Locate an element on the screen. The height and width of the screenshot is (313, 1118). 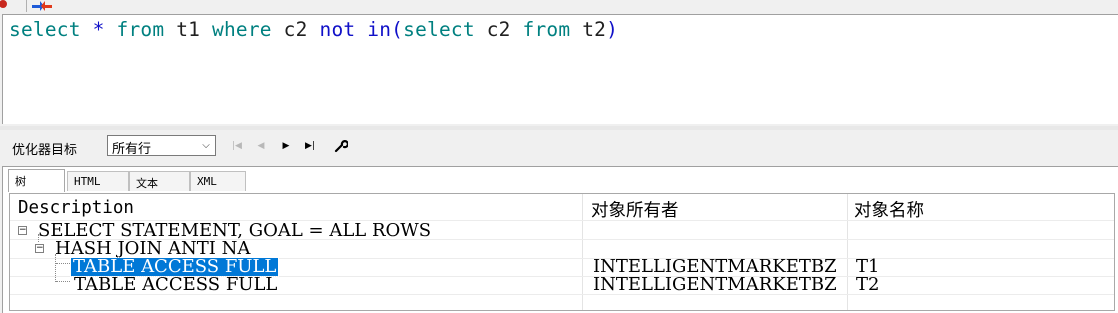
sql-token: t1 is located at coordinates (188, 29).